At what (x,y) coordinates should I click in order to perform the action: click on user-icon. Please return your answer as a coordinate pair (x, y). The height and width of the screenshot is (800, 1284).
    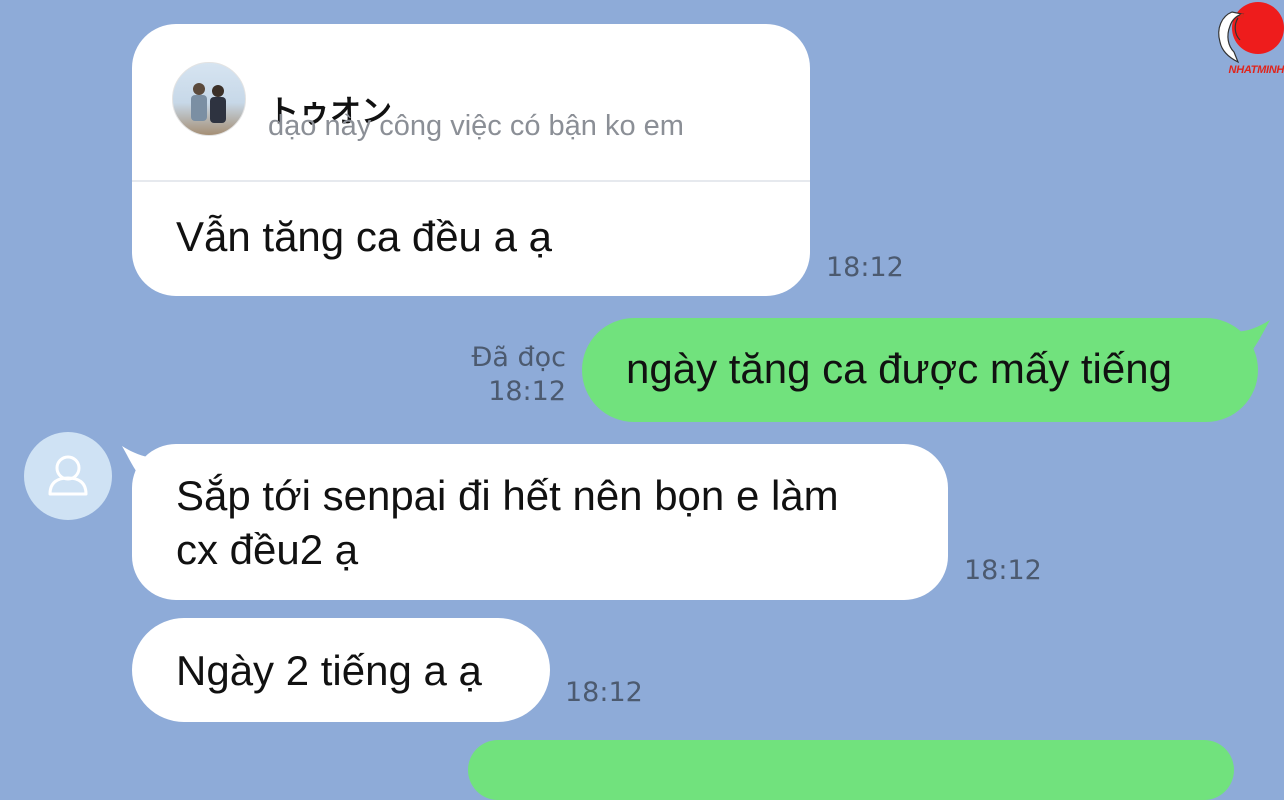
    Looking at the image, I should click on (68, 475).